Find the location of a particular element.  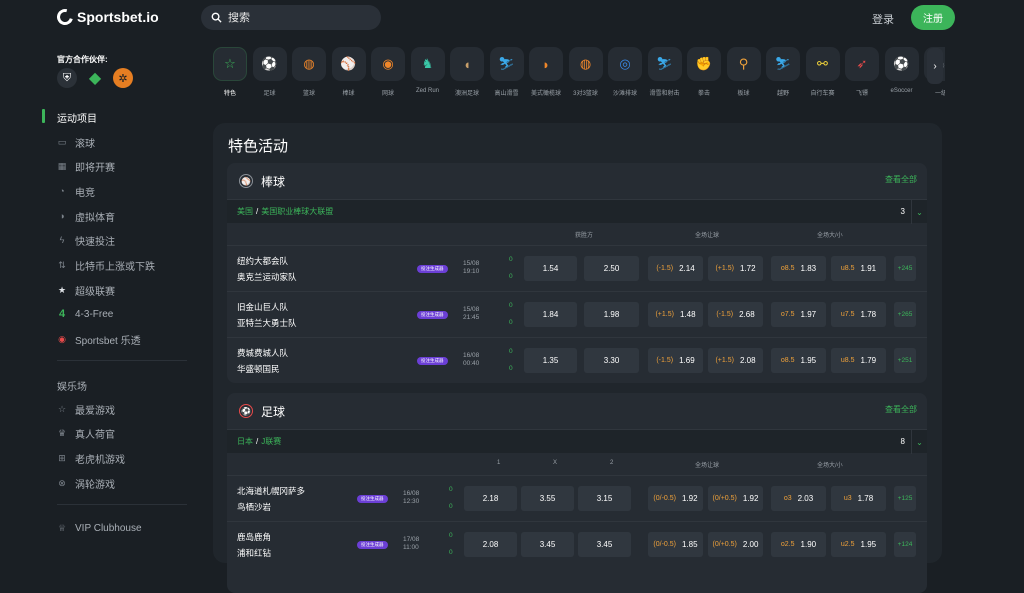

partner-shield-icon: ◆ is located at coordinates (95, 78).